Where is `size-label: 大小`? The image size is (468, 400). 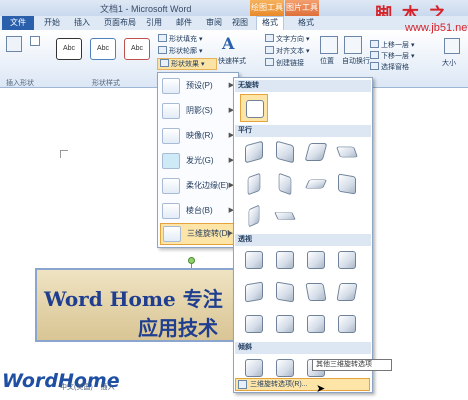
size-label: 大小 is located at coordinates (449, 63).